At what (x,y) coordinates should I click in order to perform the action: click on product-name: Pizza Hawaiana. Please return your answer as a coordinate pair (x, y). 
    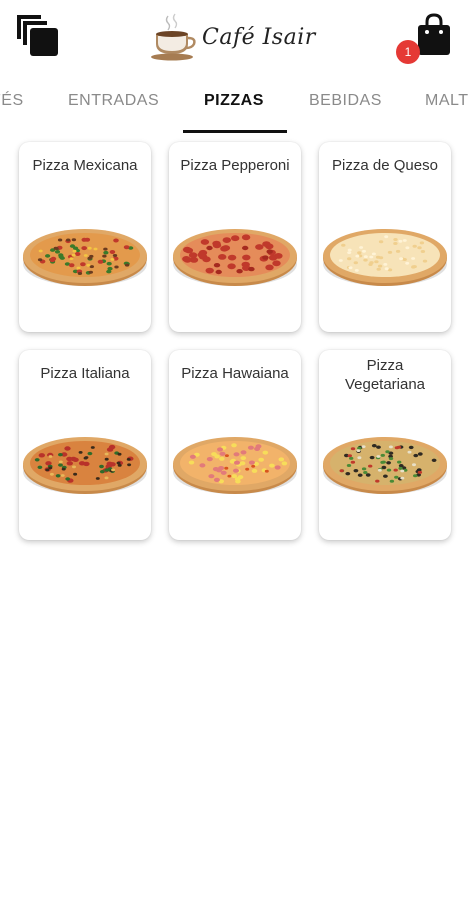
    Looking at the image, I should click on (235, 373).